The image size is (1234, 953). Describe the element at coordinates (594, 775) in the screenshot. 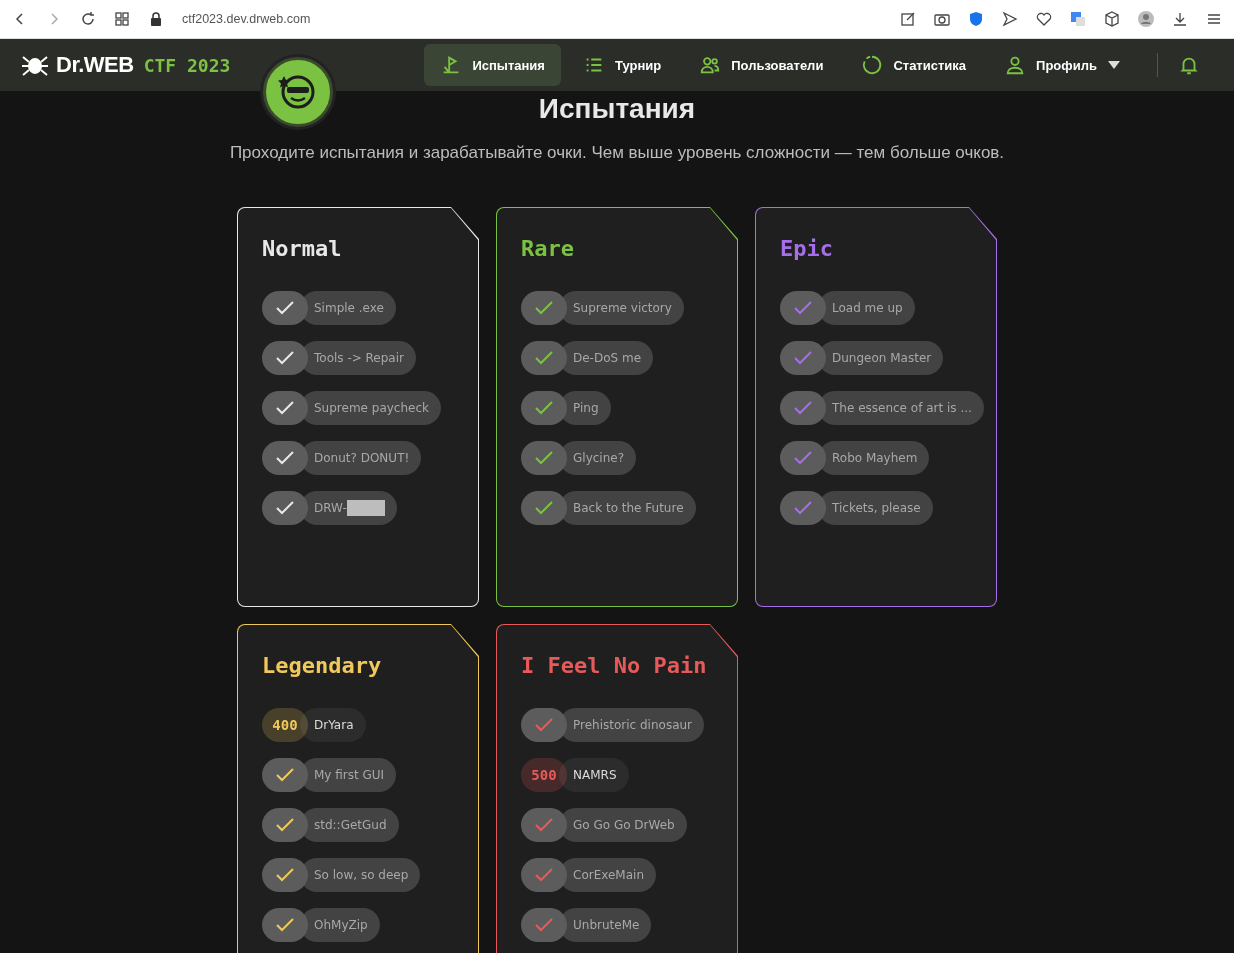

I see `challenge-button: NAMRS` at that location.